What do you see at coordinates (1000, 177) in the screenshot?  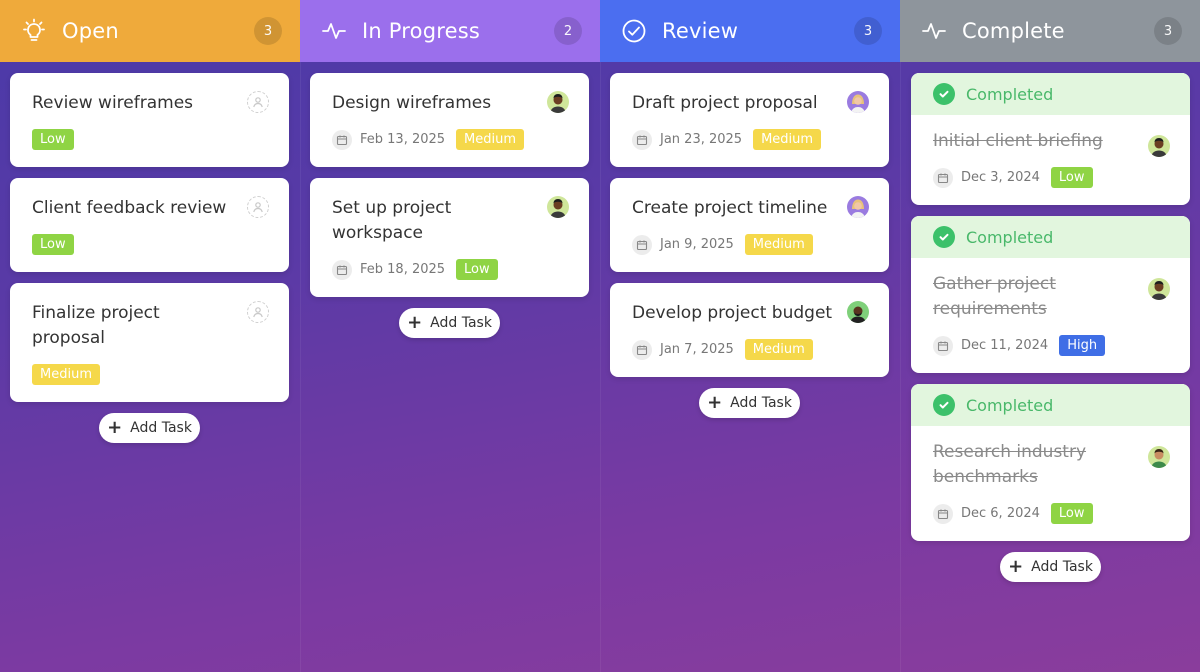 I see `due-date: Dec 3, 2024` at bounding box center [1000, 177].